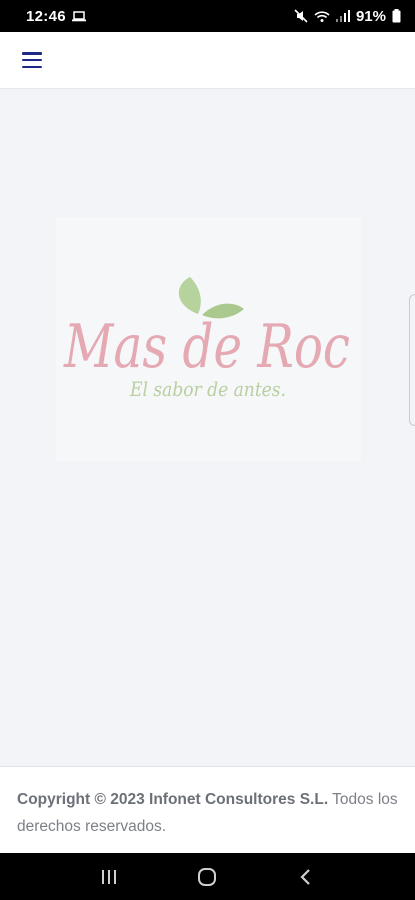 This screenshot has width=415, height=900. I want to click on mas-de-roc-logo: Mas de Roc El sabor de antes., so click(206, 339).